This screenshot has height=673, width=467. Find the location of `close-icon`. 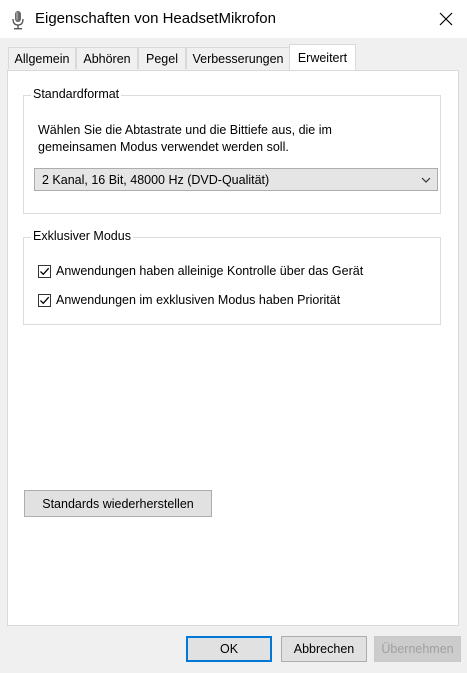

close-icon is located at coordinates (446, 19).